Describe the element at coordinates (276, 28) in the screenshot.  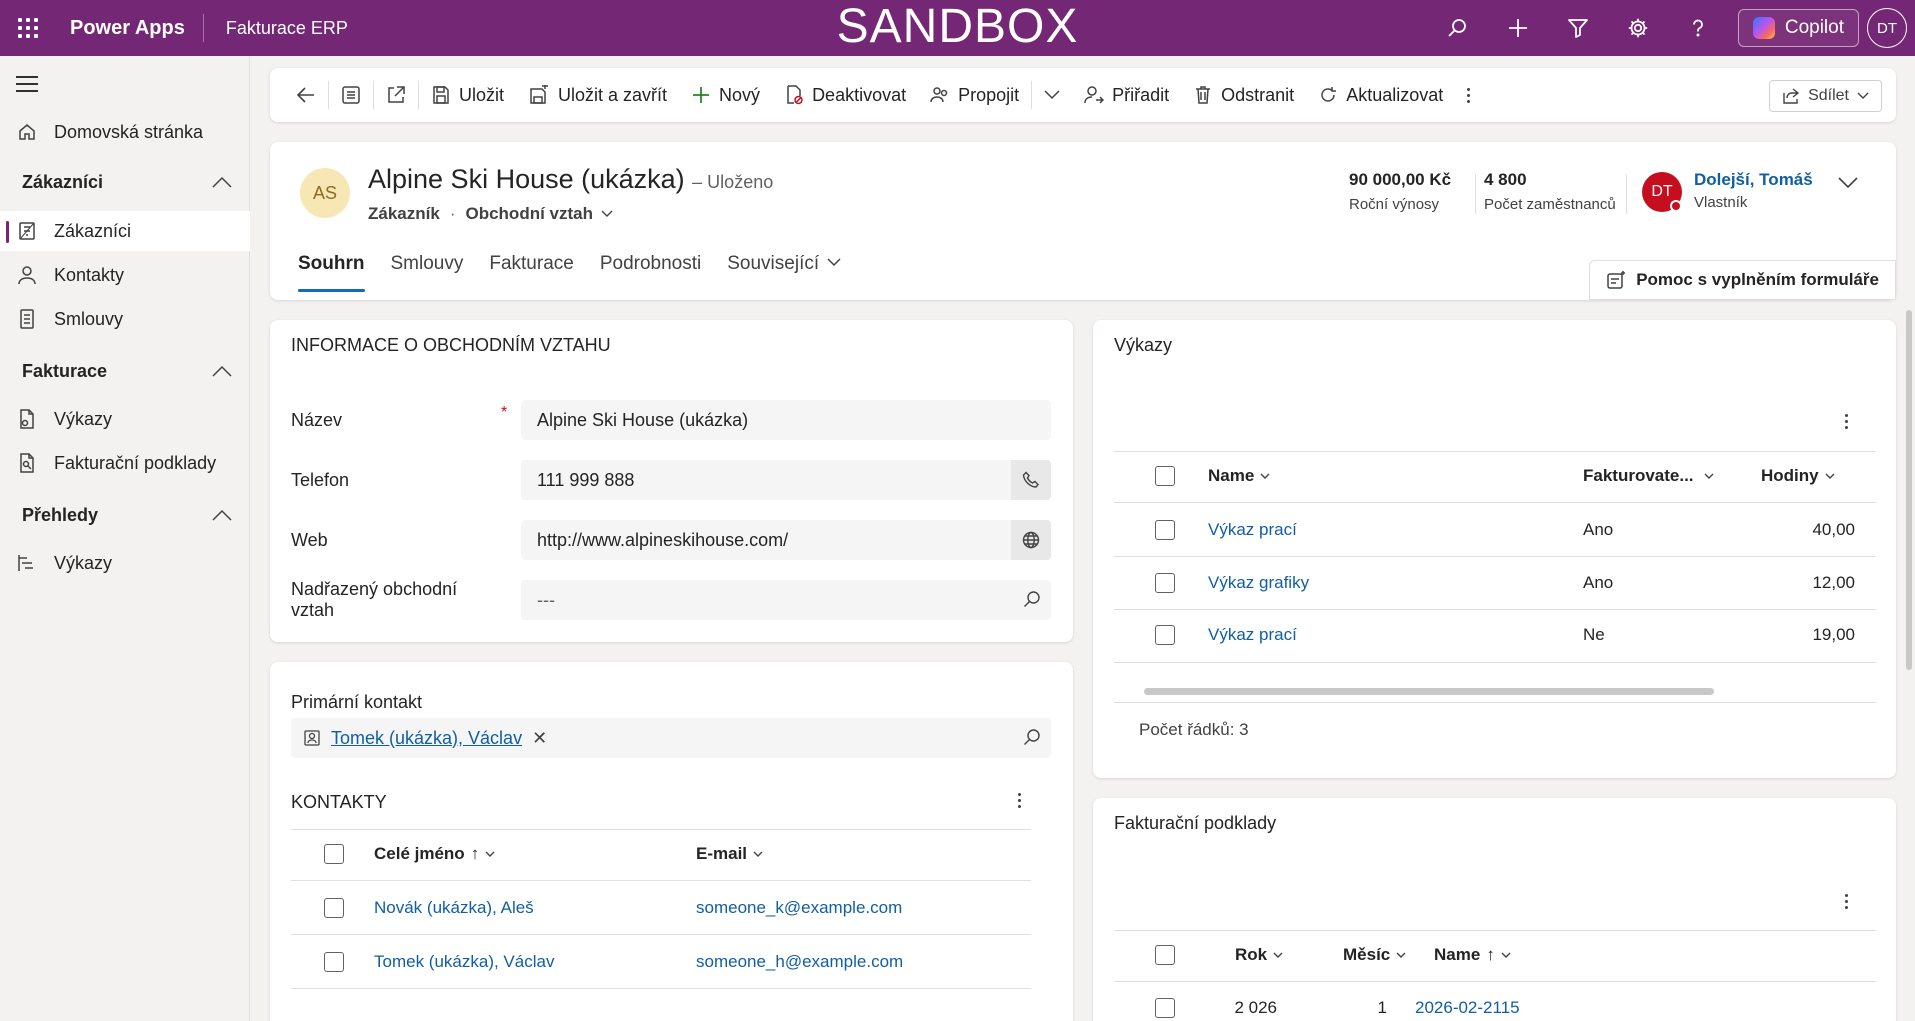
I see `environment-name: Fakturace ERP` at that location.